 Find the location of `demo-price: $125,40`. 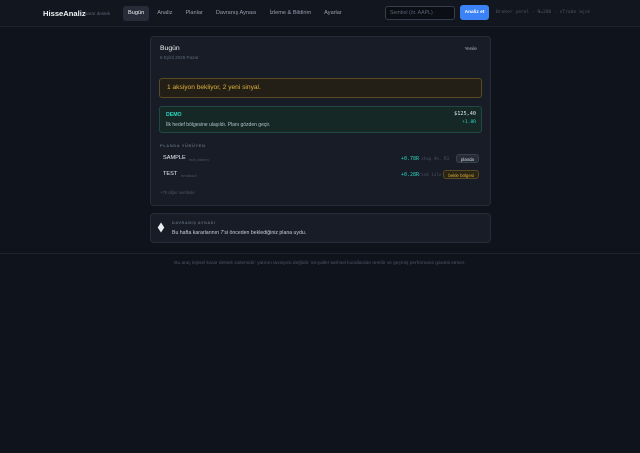

demo-price: $125,40 is located at coordinates (465, 114).